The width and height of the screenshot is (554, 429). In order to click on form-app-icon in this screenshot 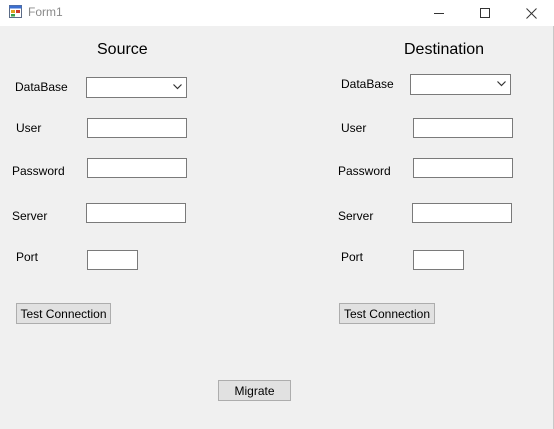, I will do `click(15, 11)`.